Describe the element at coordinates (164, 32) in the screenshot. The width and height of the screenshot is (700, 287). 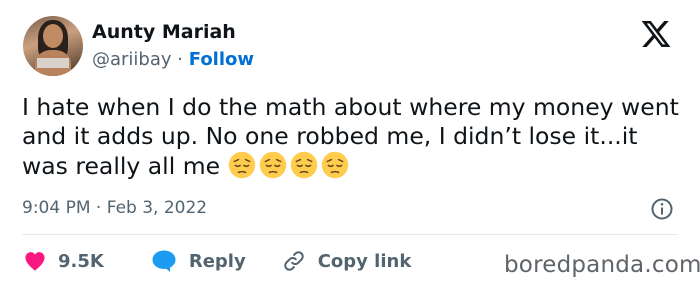
I see `author-display-name: Aunty Mariah` at that location.